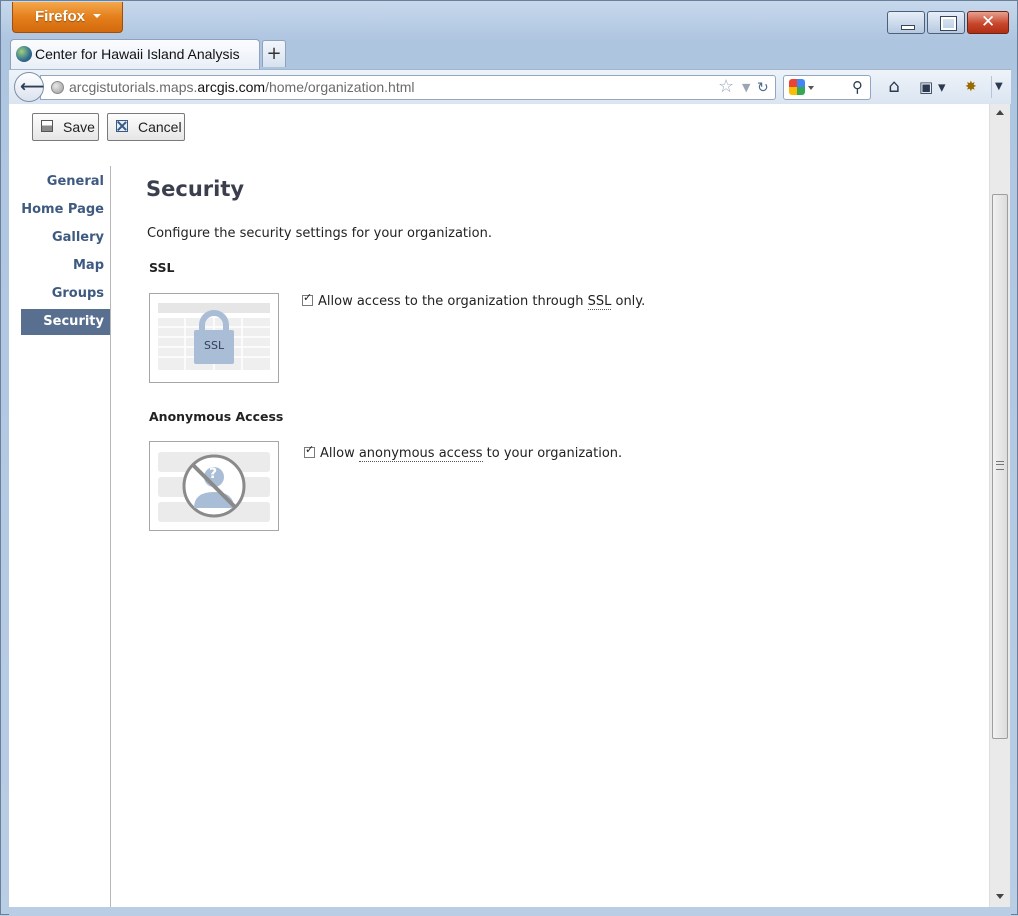 This screenshot has width=1018, height=916. Describe the element at coordinates (1000, 896) in the screenshot. I see `scroll-down-arrow-icon` at that location.